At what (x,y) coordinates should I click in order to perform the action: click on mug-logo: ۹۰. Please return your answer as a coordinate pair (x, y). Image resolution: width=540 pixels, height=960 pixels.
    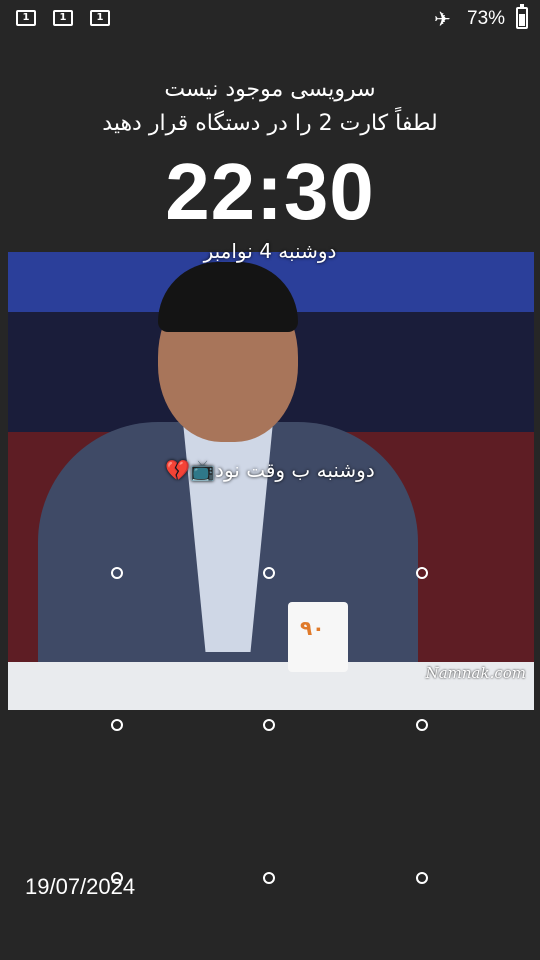
    Looking at the image, I should click on (312, 628).